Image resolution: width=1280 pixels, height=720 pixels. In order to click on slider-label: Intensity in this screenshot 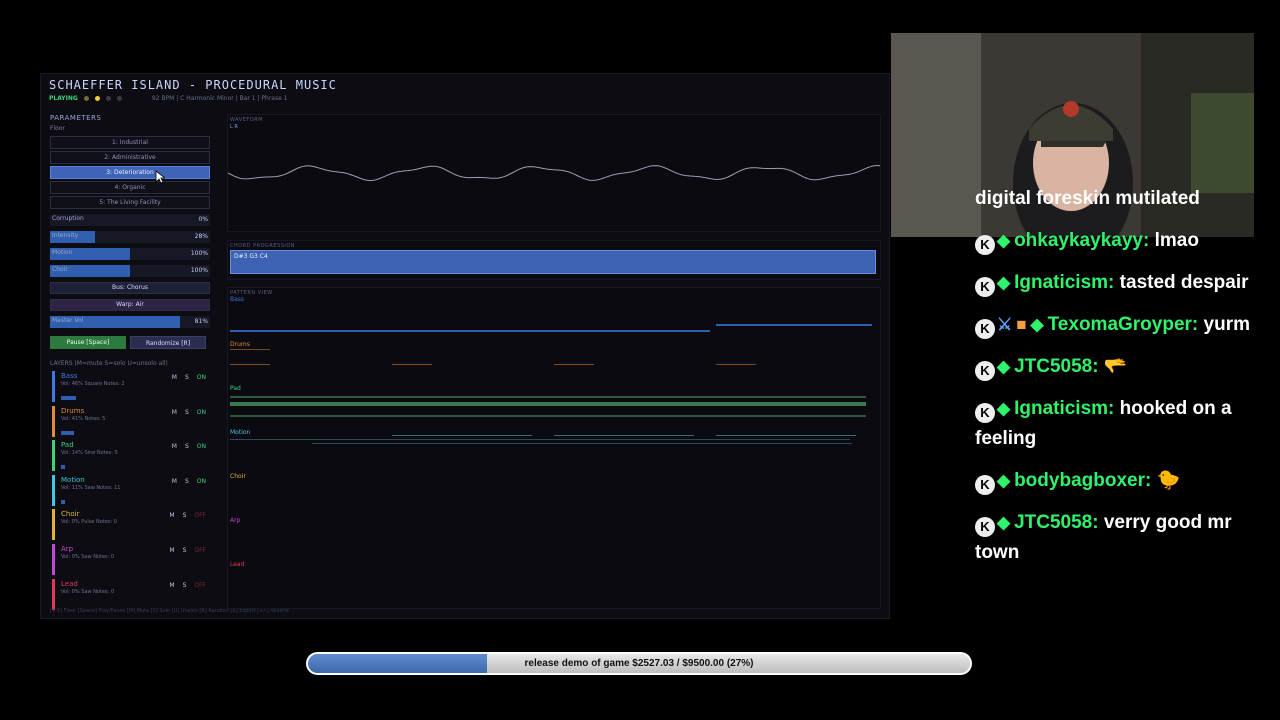, I will do `click(65, 235)`.